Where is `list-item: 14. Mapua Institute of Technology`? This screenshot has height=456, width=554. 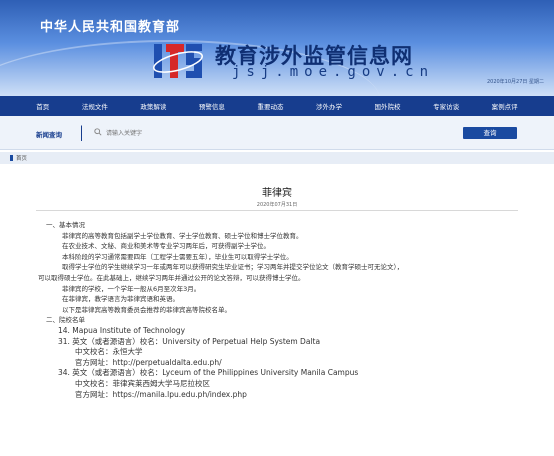
list-item: 14. Mapua Institute of Technology is located at coordinates (122, 330).